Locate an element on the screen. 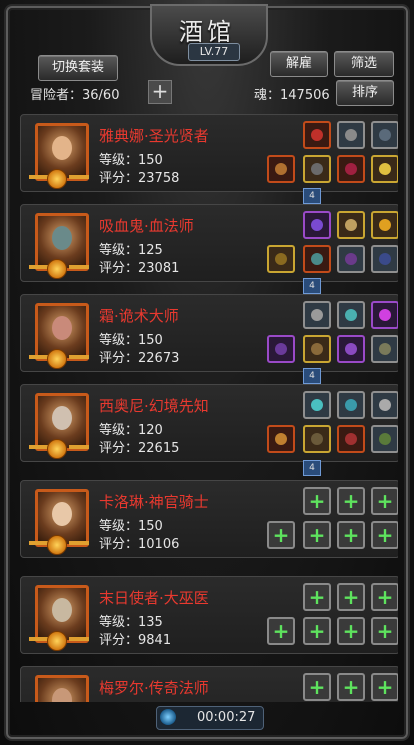  clock-icon is located at coordinates (168, 717).